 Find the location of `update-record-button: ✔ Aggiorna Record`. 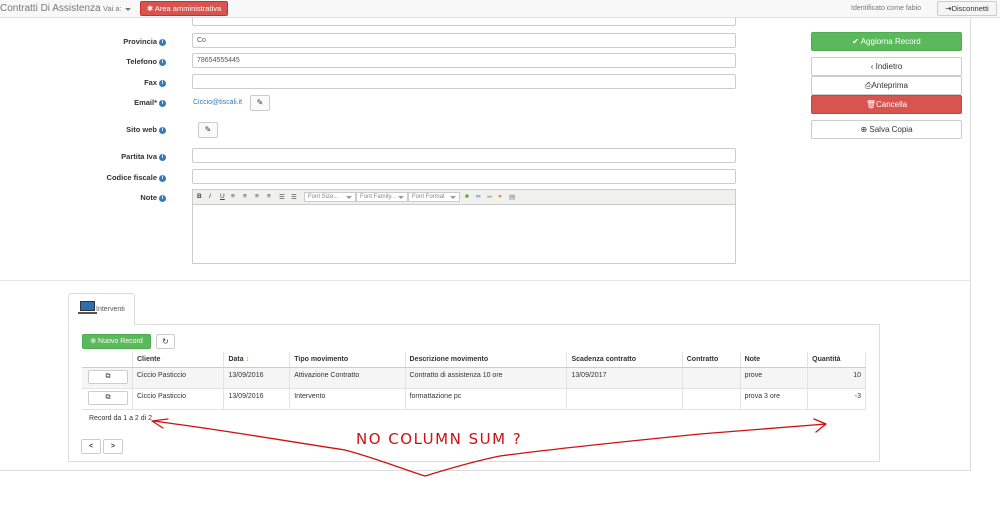

update-record-button: ✔ Aggiorna Record is located at coordinates (886, 41).